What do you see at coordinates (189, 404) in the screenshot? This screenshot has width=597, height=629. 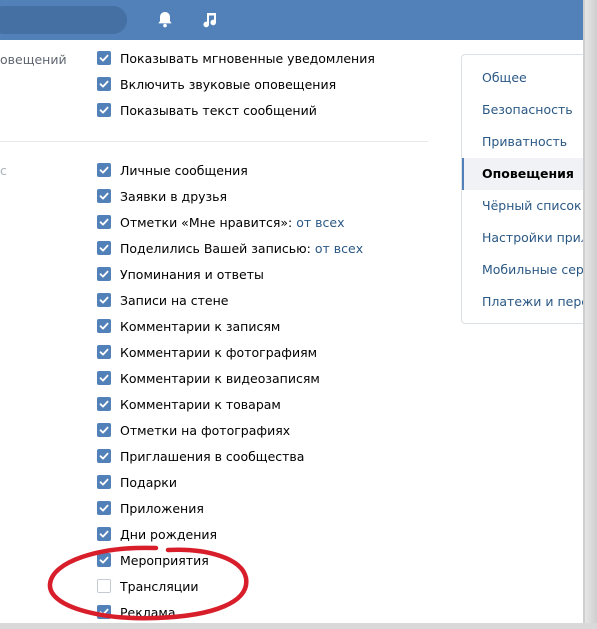 I see `option-row: Комментарии к товарам` at bounding box center [189, 404].